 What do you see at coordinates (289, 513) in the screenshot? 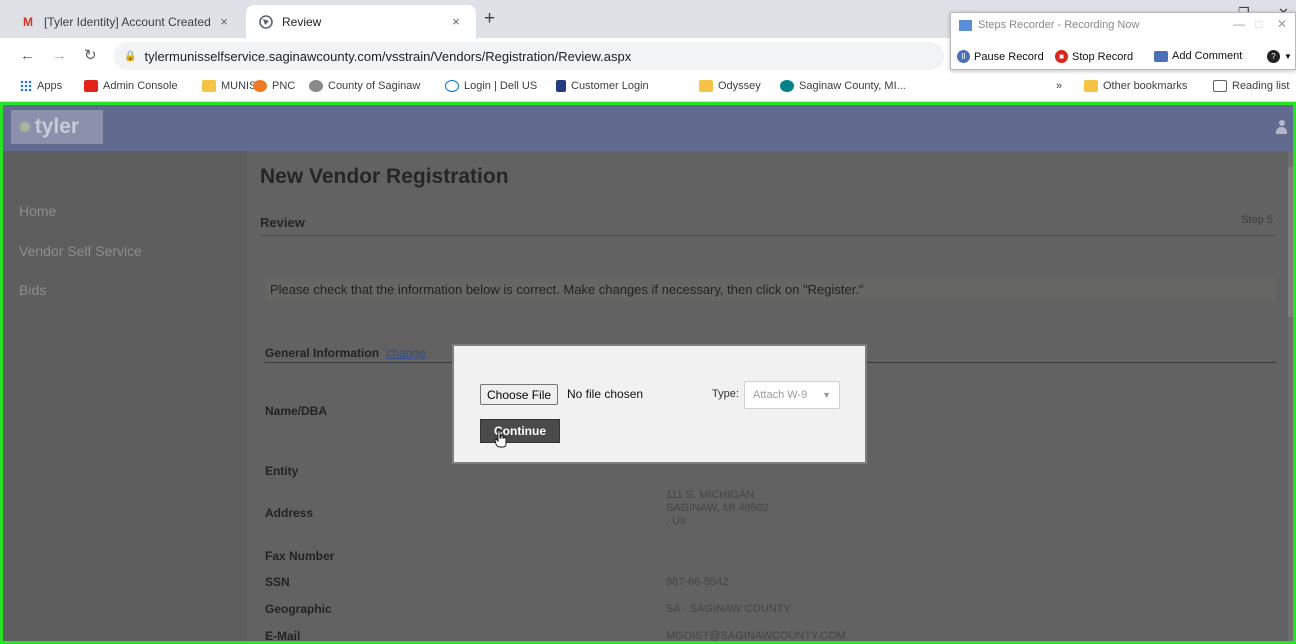
I see `field-label-address: Address` at bounding box center [289, 513].